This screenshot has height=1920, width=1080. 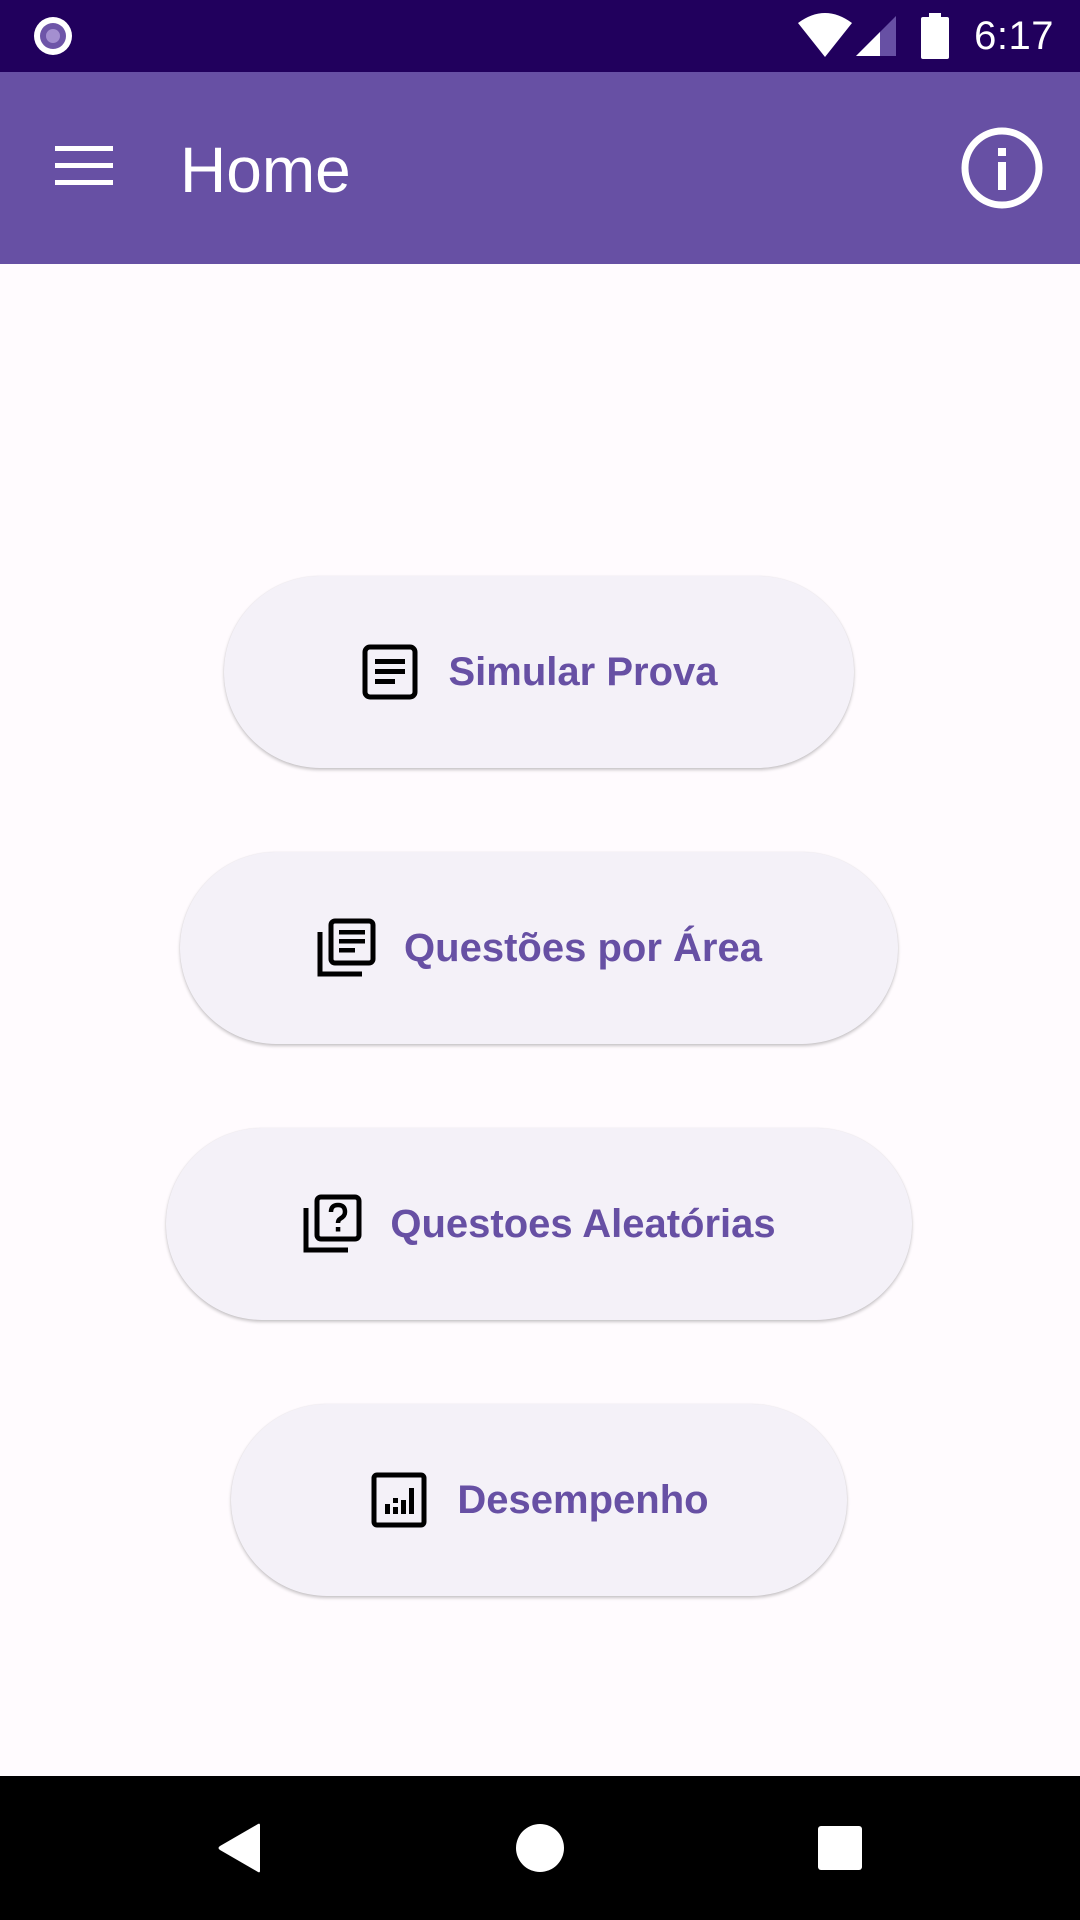 I want to click on desempenho-button: Desempenho, so click(x=539, y=1500).